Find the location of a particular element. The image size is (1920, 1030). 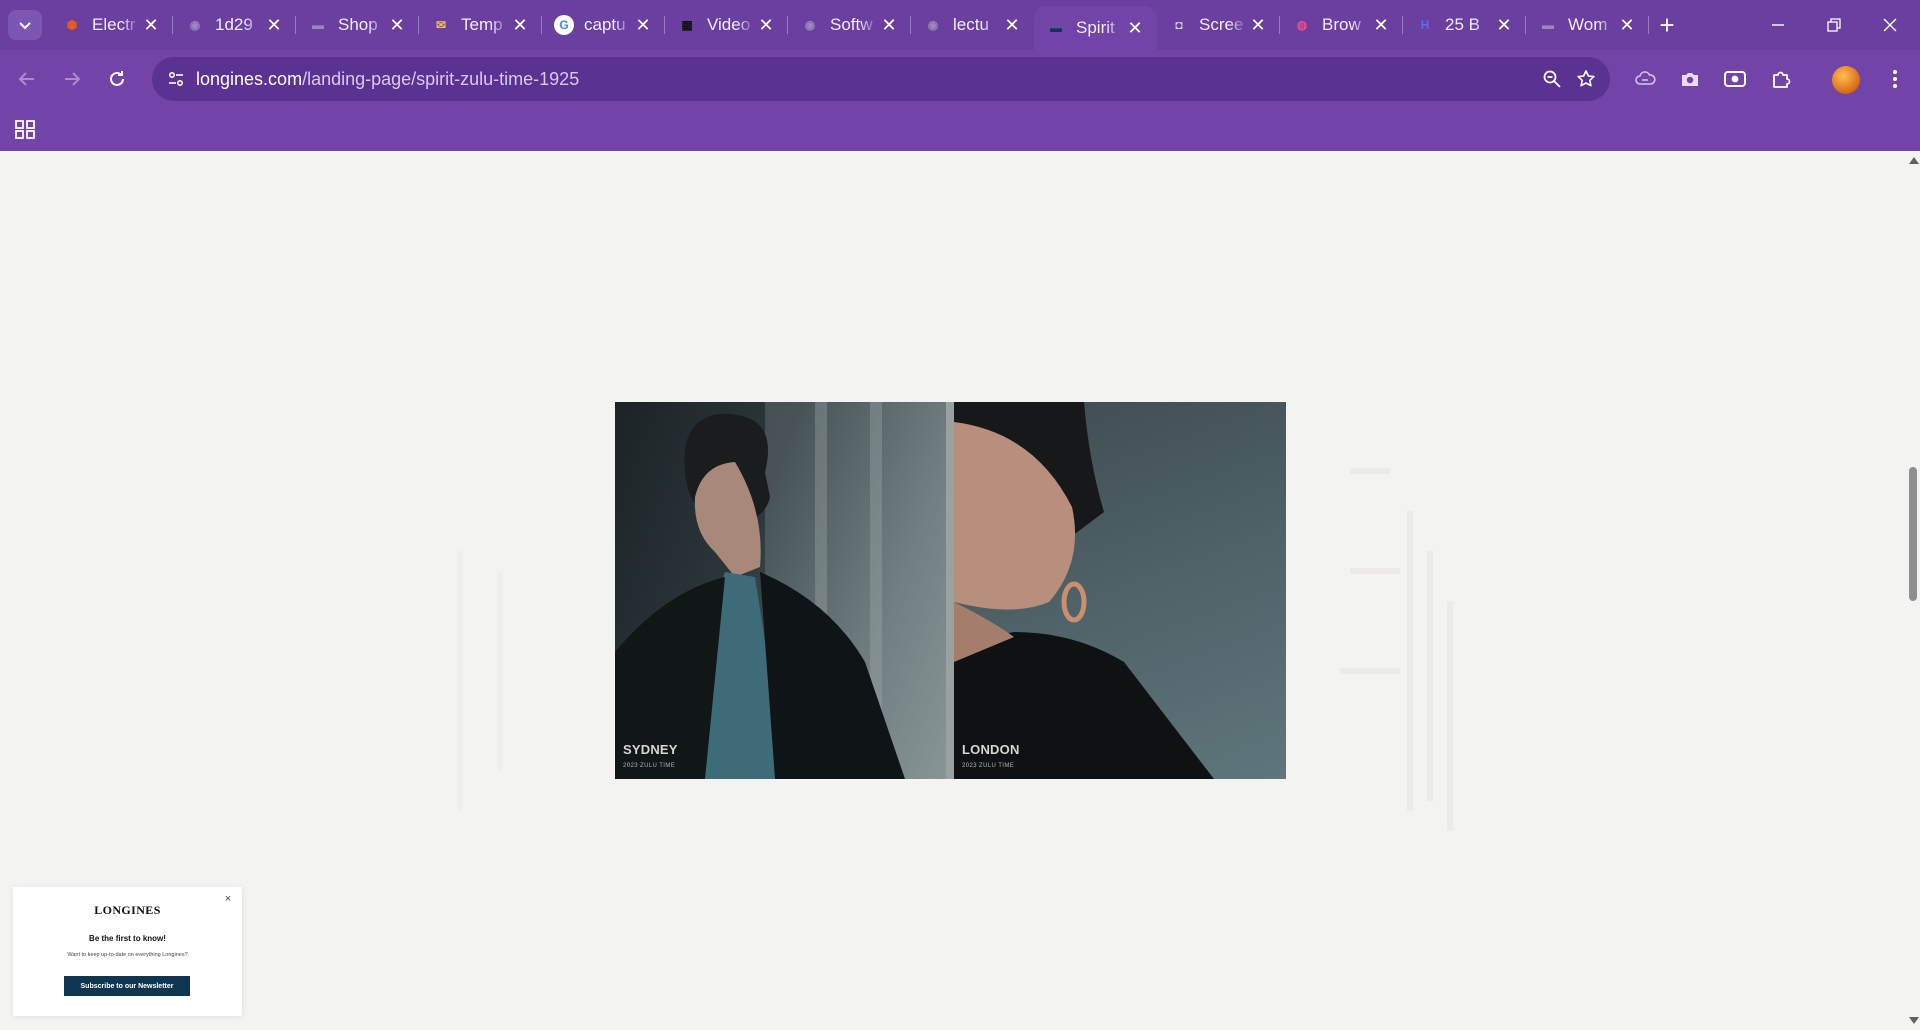

reload-button is located at coordinates (117, 79).